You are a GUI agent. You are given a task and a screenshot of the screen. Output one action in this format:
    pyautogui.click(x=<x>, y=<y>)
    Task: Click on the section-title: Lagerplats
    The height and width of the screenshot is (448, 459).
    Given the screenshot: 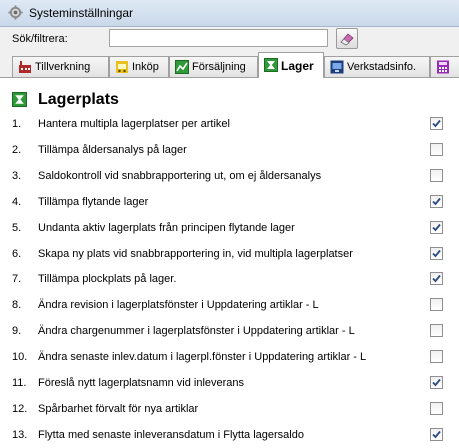 What is the action you would take?
    pyautogui.click(x=78, y=99)
    